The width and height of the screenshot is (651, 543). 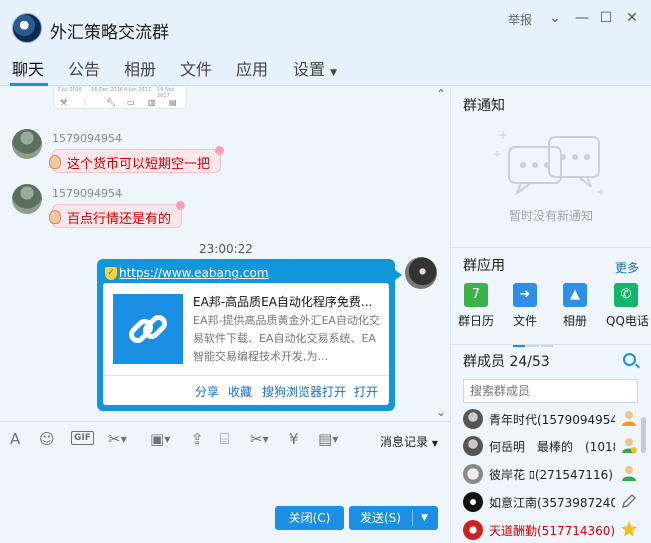 I want to click on tab-settings-label: 设置, so click(x=309, y=69).